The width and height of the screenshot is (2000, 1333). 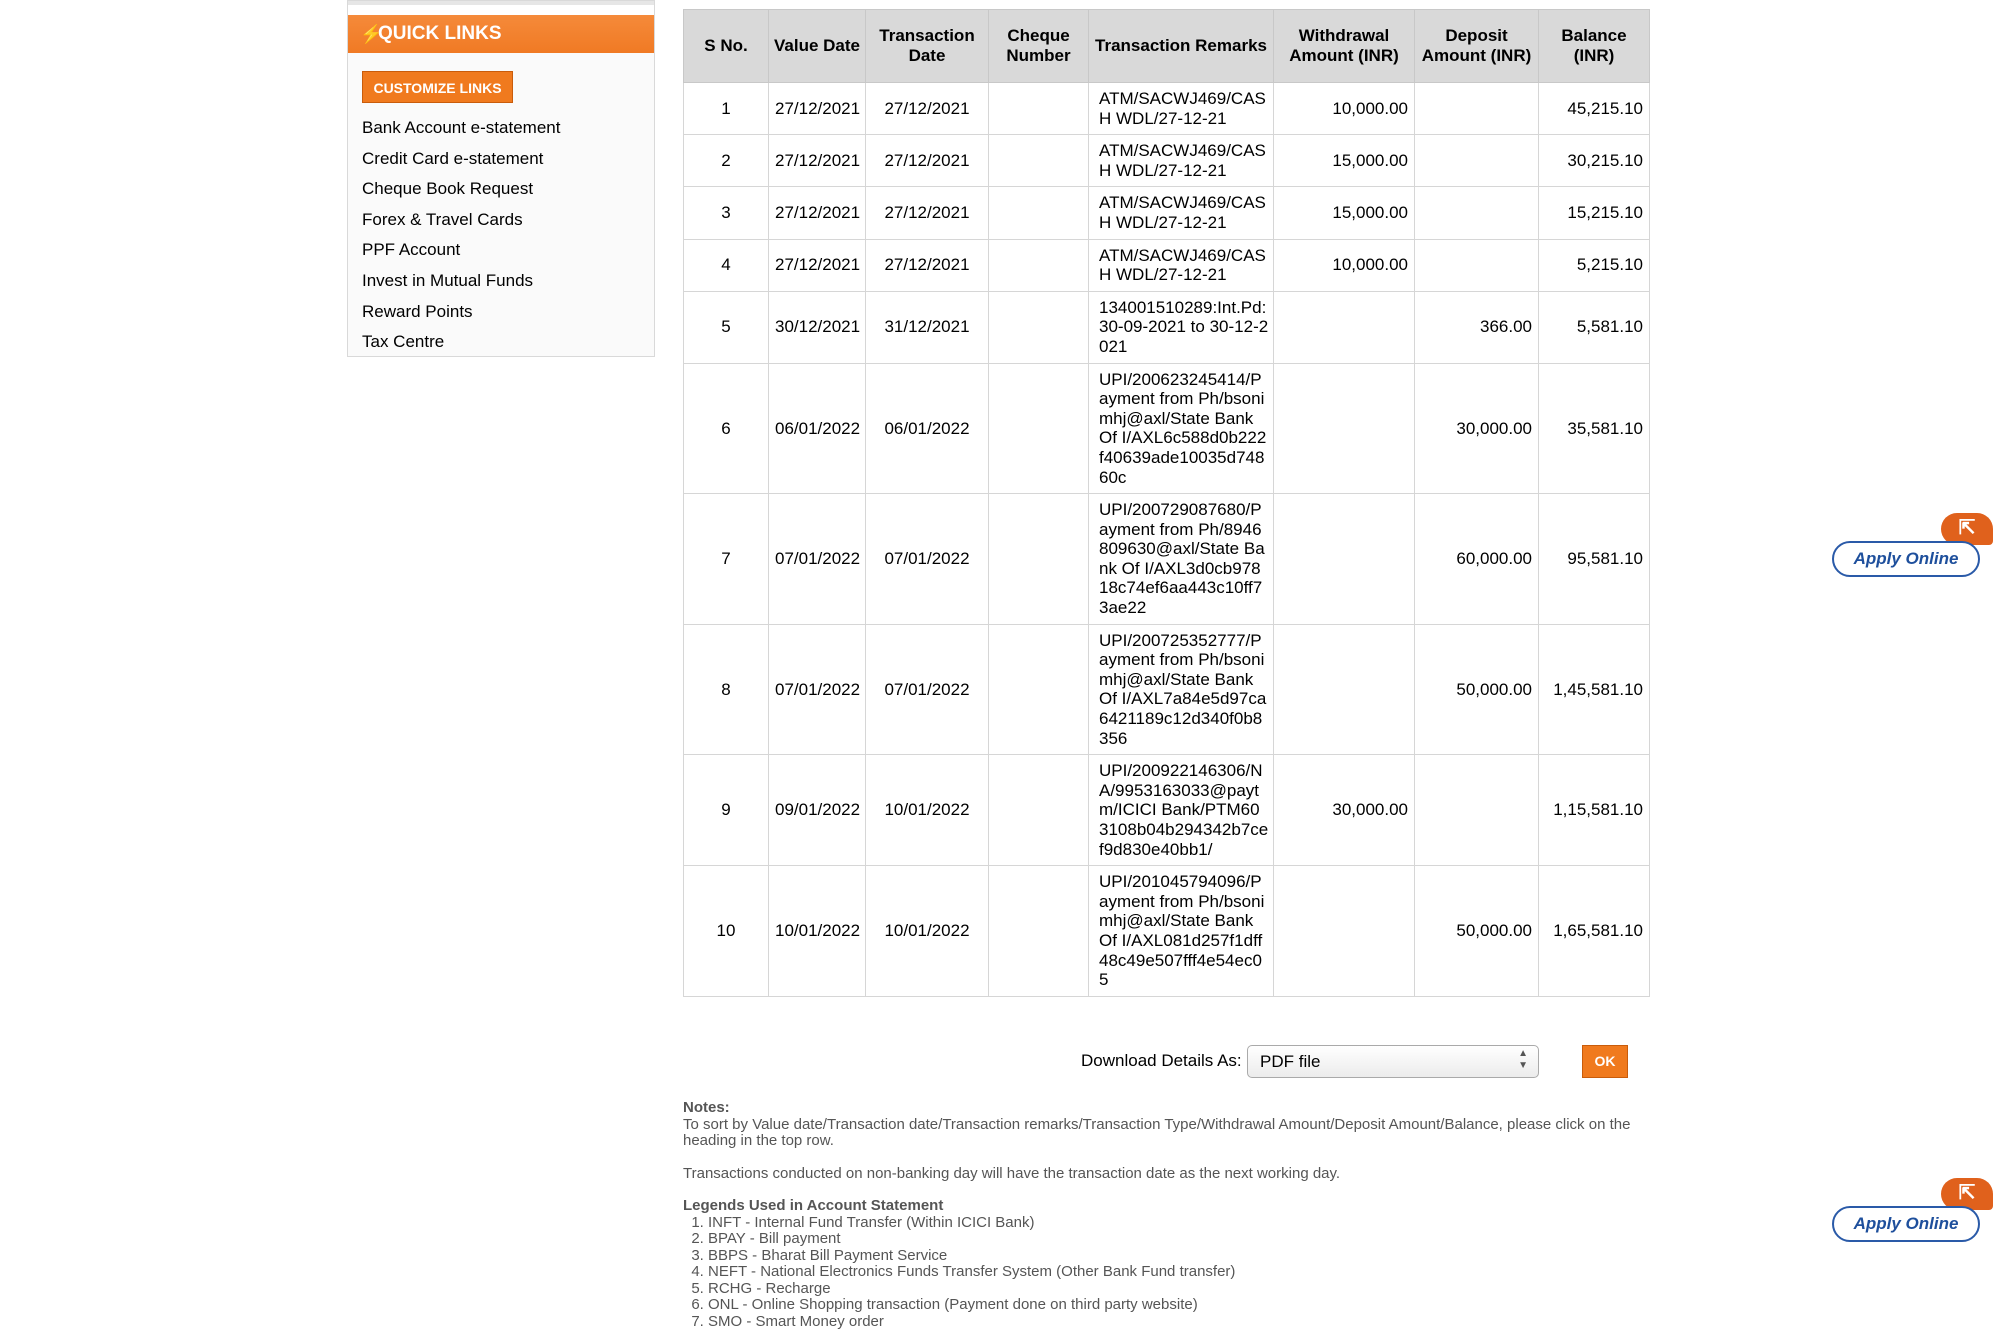 I want to click on deposit-amount-cell: 30,000.00, so click(x=1476, y=428).